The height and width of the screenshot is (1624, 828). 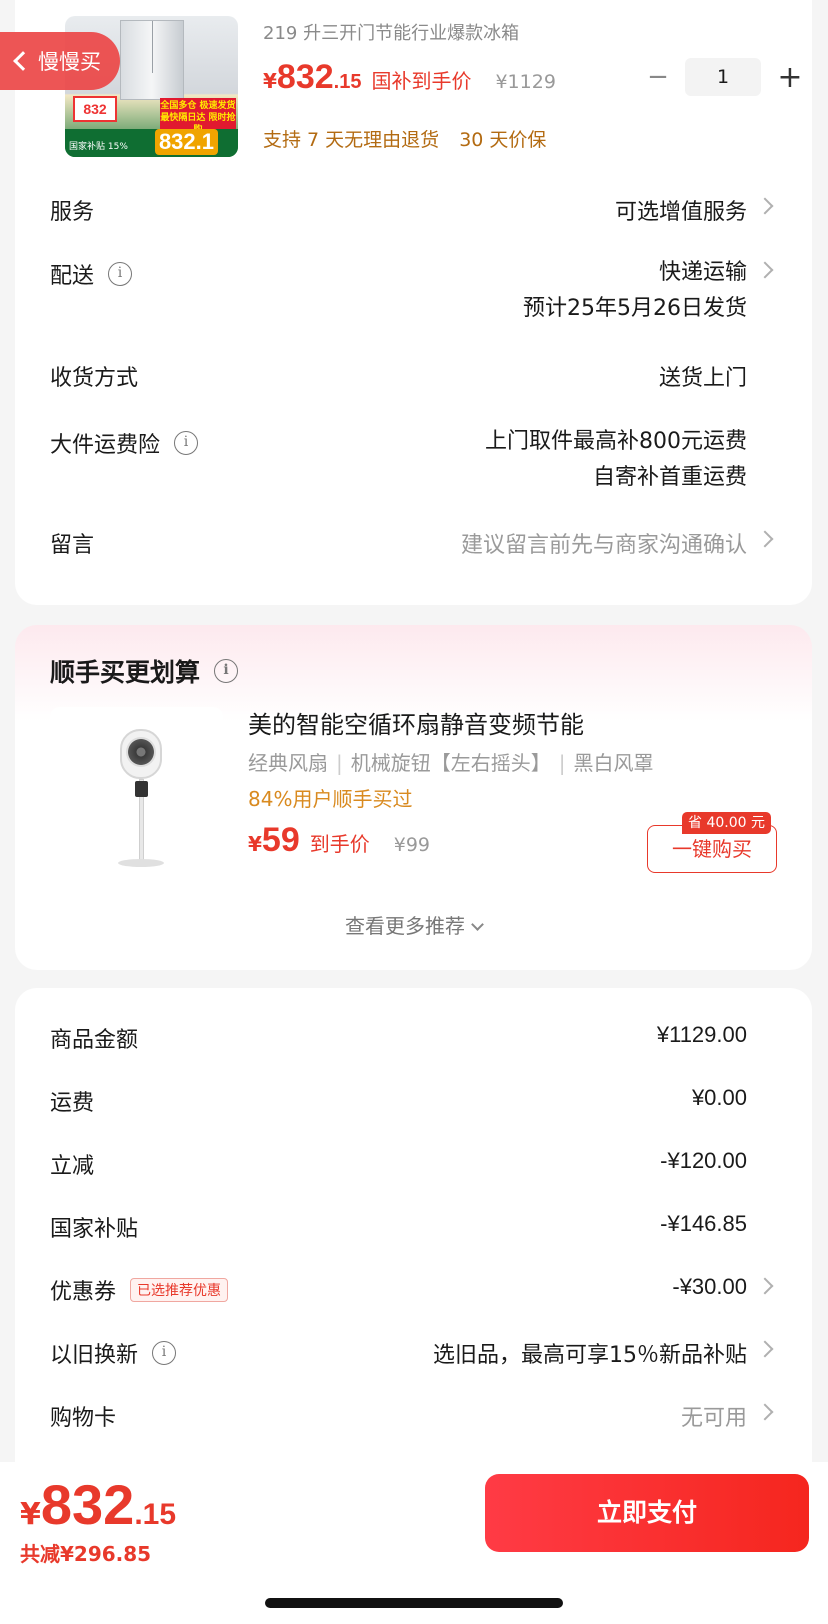 I want to click on summary-value: ¥0.00, so click(x=719, y=1097).